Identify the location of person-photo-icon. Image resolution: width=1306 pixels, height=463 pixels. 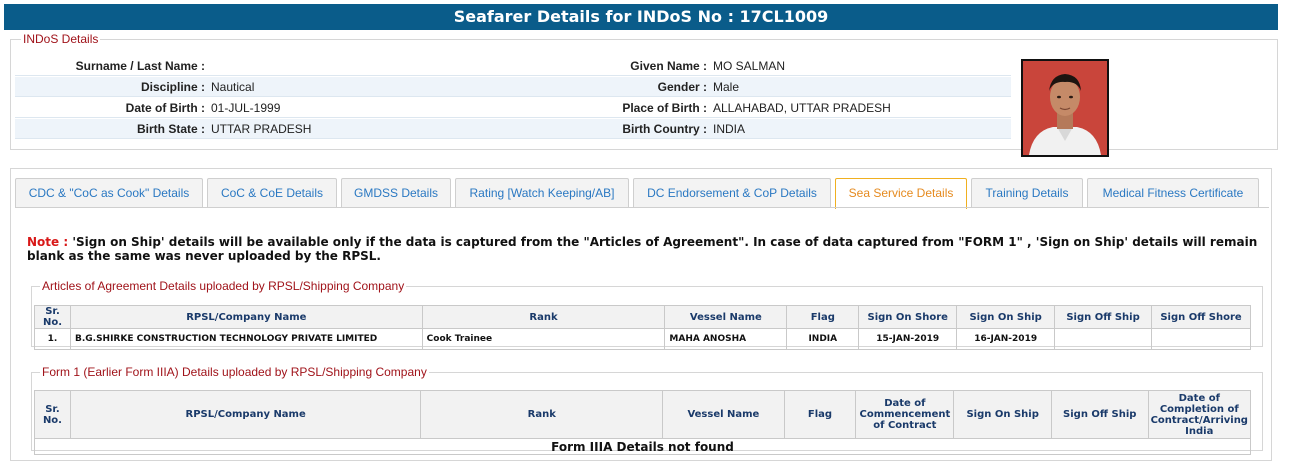
(1065, 108).